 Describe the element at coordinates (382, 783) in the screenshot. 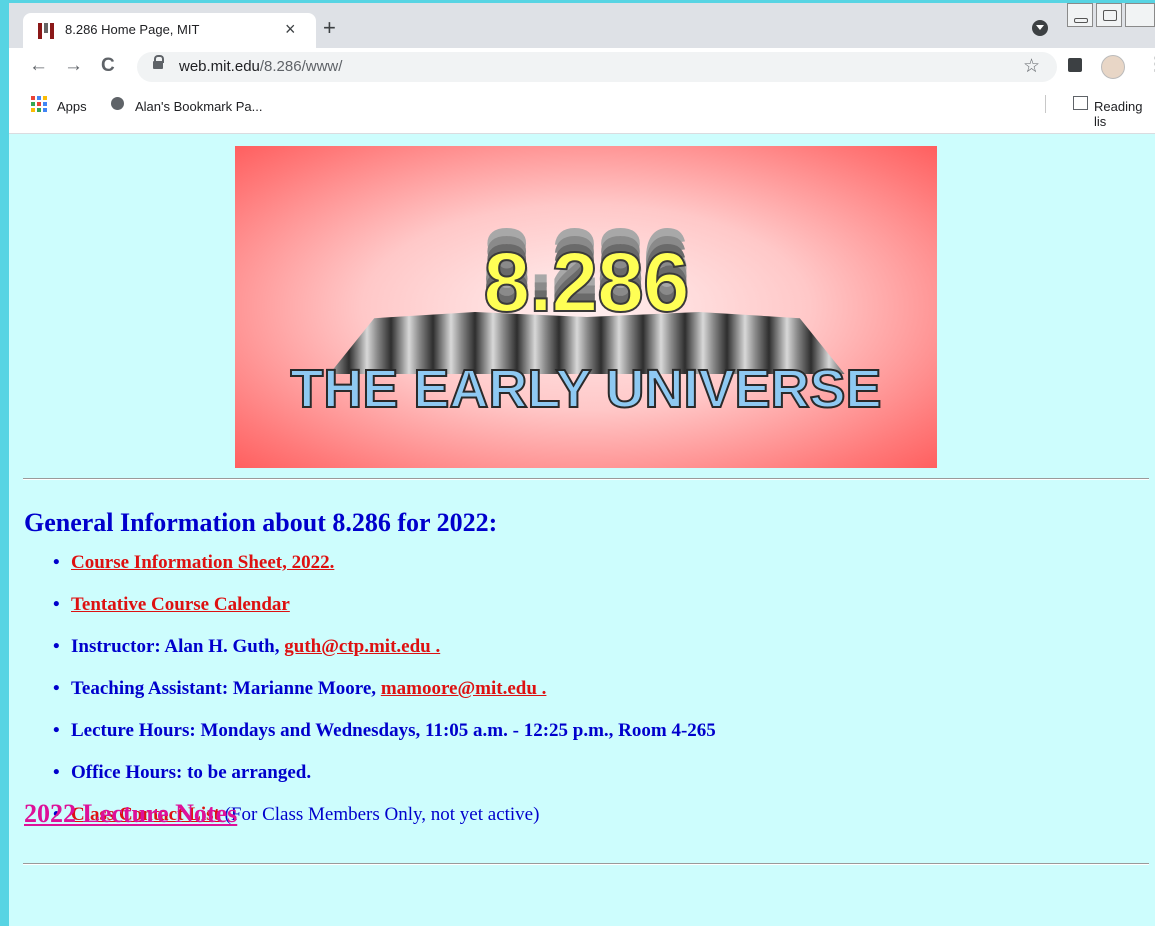

I see `list-item: Office Hours: to be arranged.` at that location.